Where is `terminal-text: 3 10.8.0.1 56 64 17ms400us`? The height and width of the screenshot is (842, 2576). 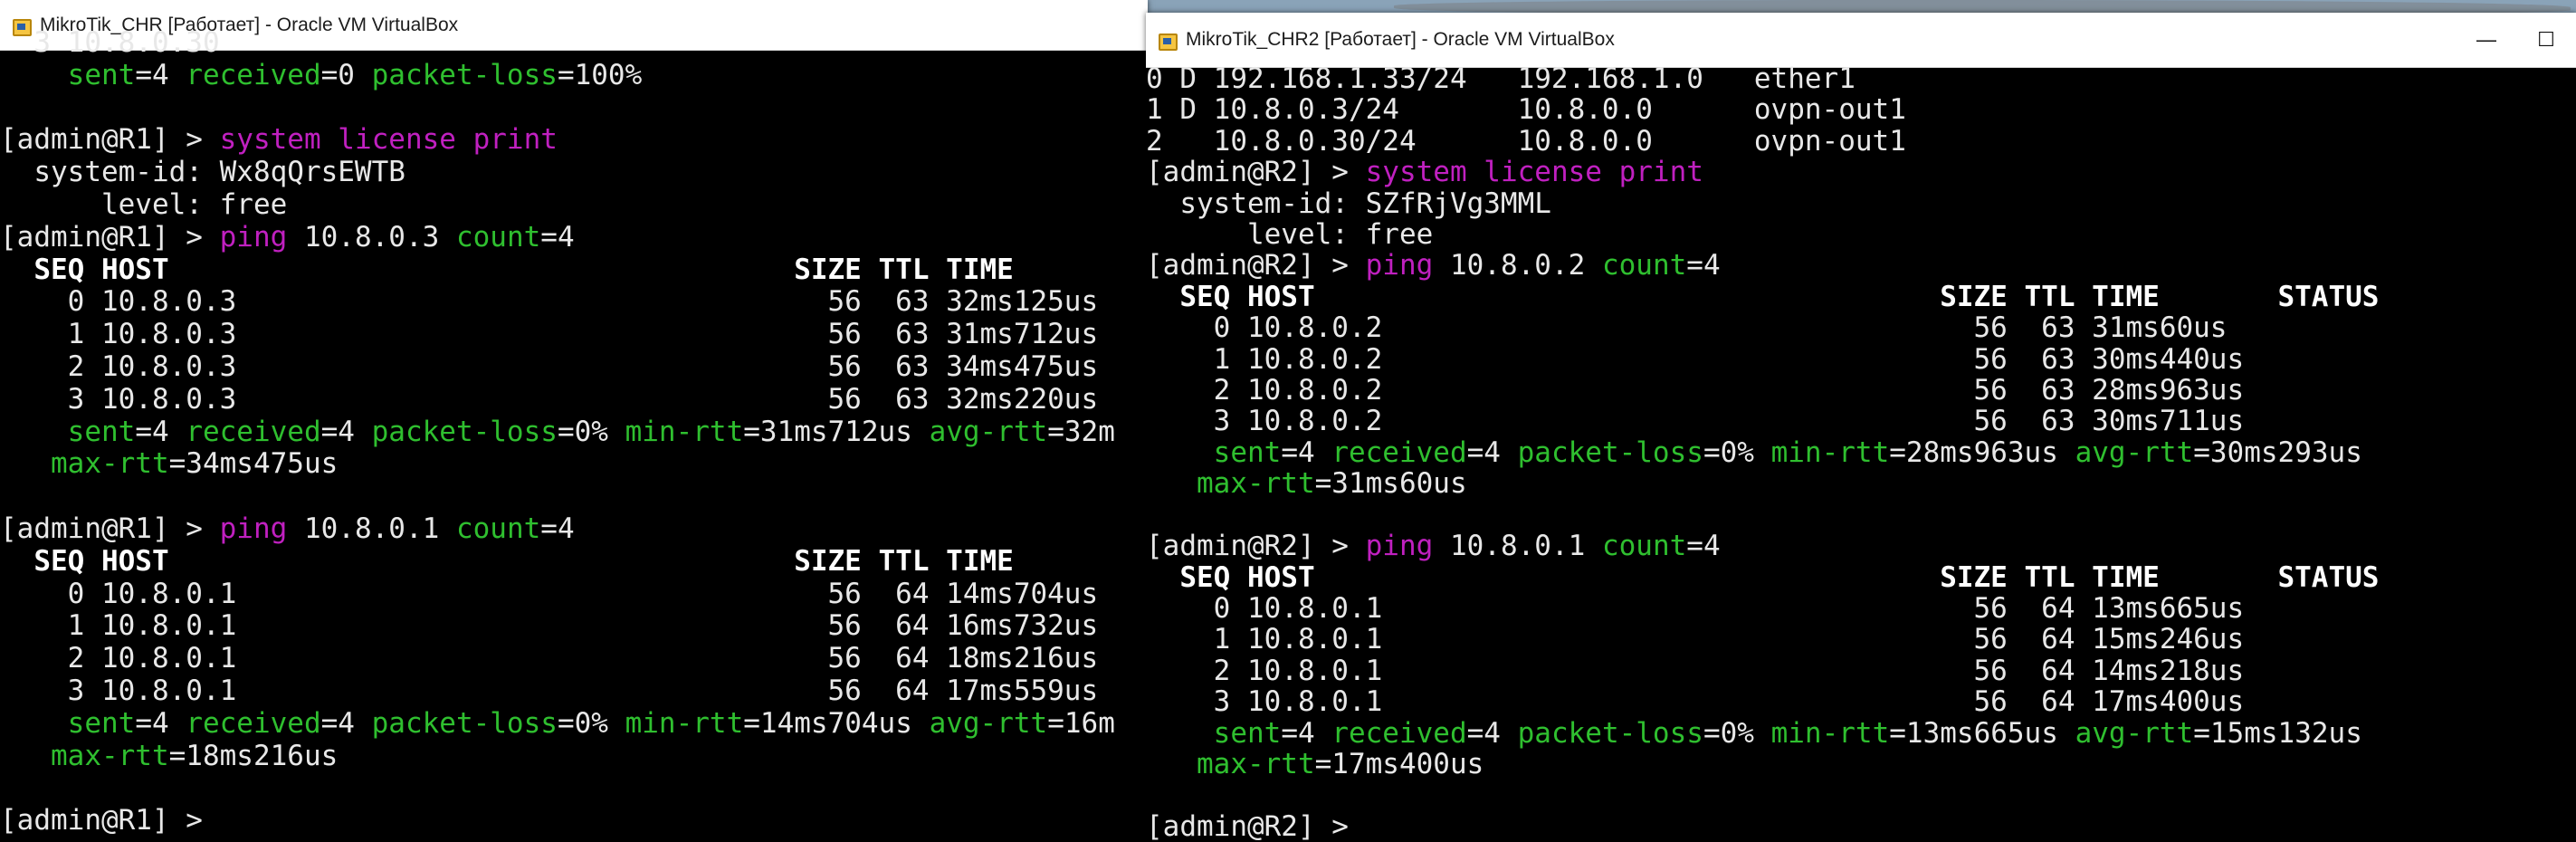
terminal-text: 3 10.8.0.1 56 64 17ms400us is located at coordinates (1695, 702).